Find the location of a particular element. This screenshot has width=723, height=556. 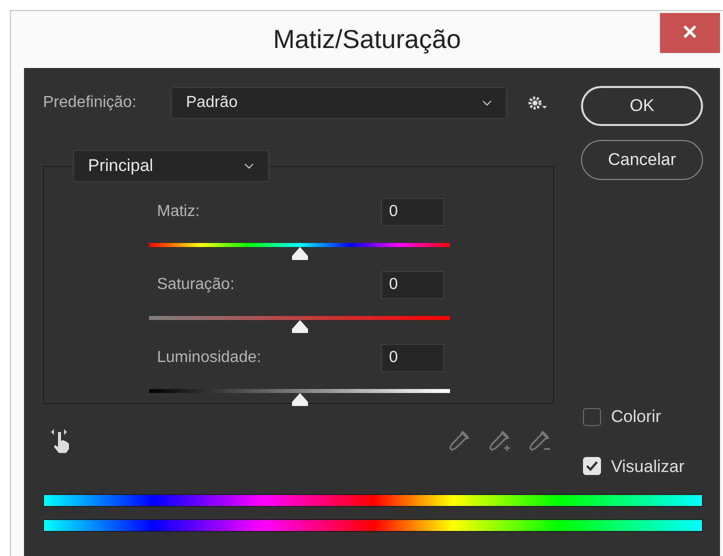

slider-label: Matiz: is located at coordinates (178, 212).